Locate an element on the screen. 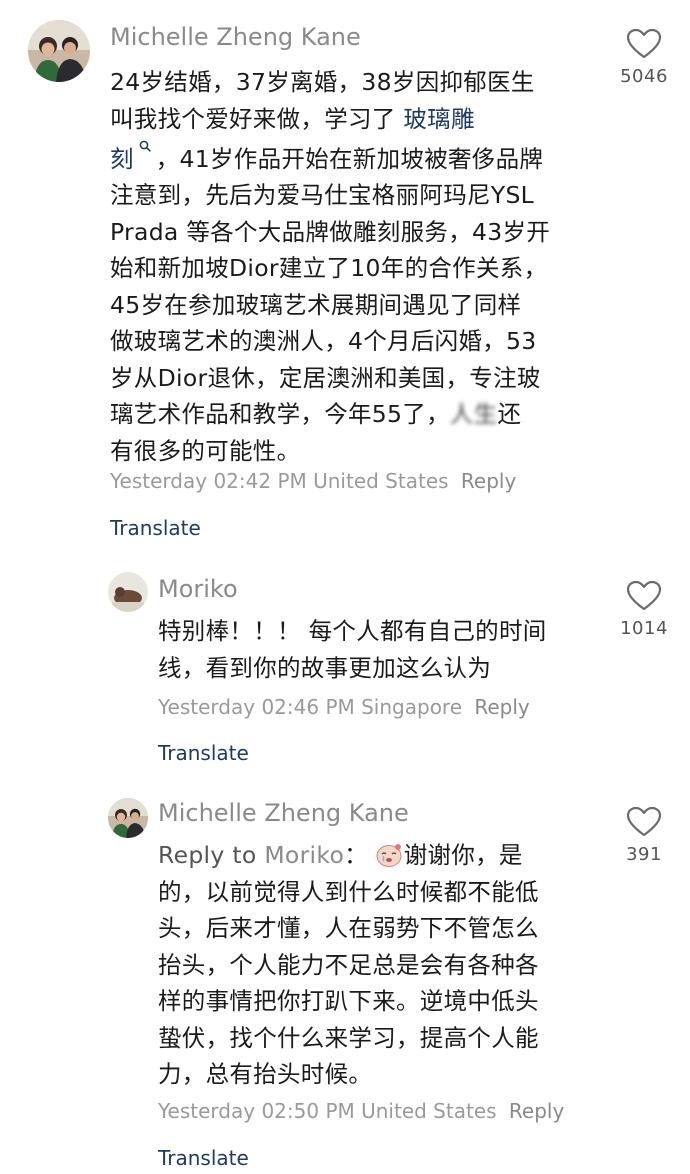 This screenshot has width=690, height=1174. search-icon is located at coordinates (145, 151).